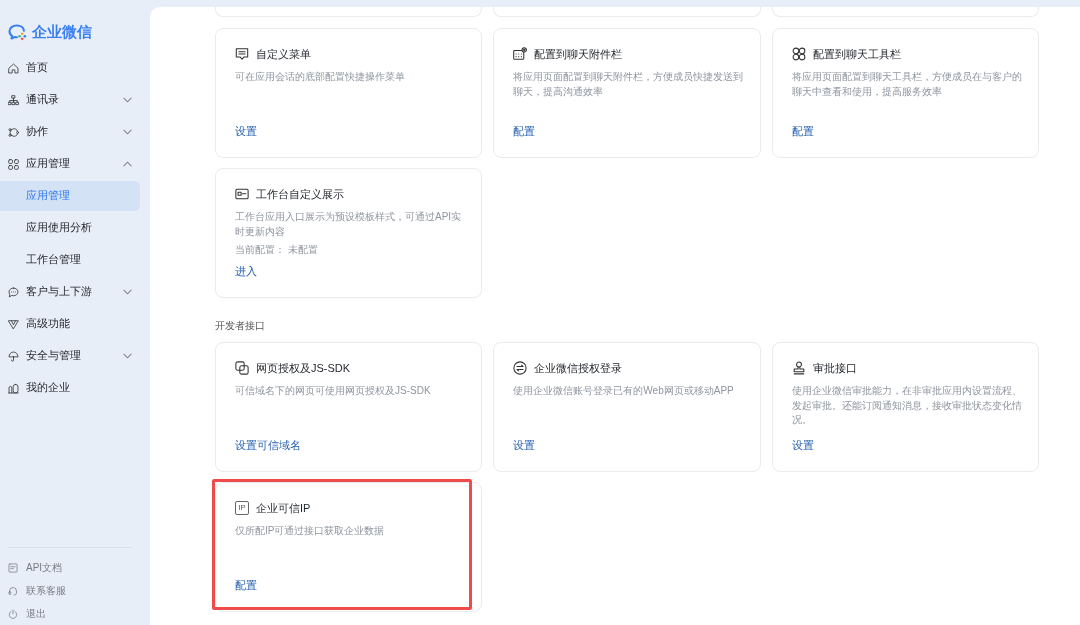 This screenshot has width=1080, height=625. What do you see at coordinates (13, 324) in the screenshot?
I see `v-shape-icon` at bounding box center [13, 324].